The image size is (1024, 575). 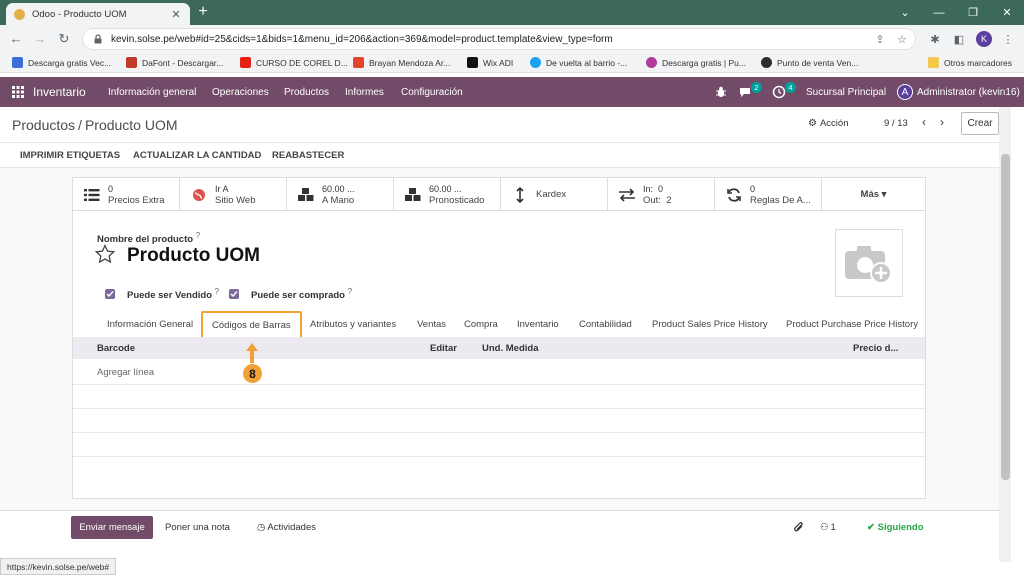 I want to click on tutorial-arrow-icon, so click(x=252, y=353).